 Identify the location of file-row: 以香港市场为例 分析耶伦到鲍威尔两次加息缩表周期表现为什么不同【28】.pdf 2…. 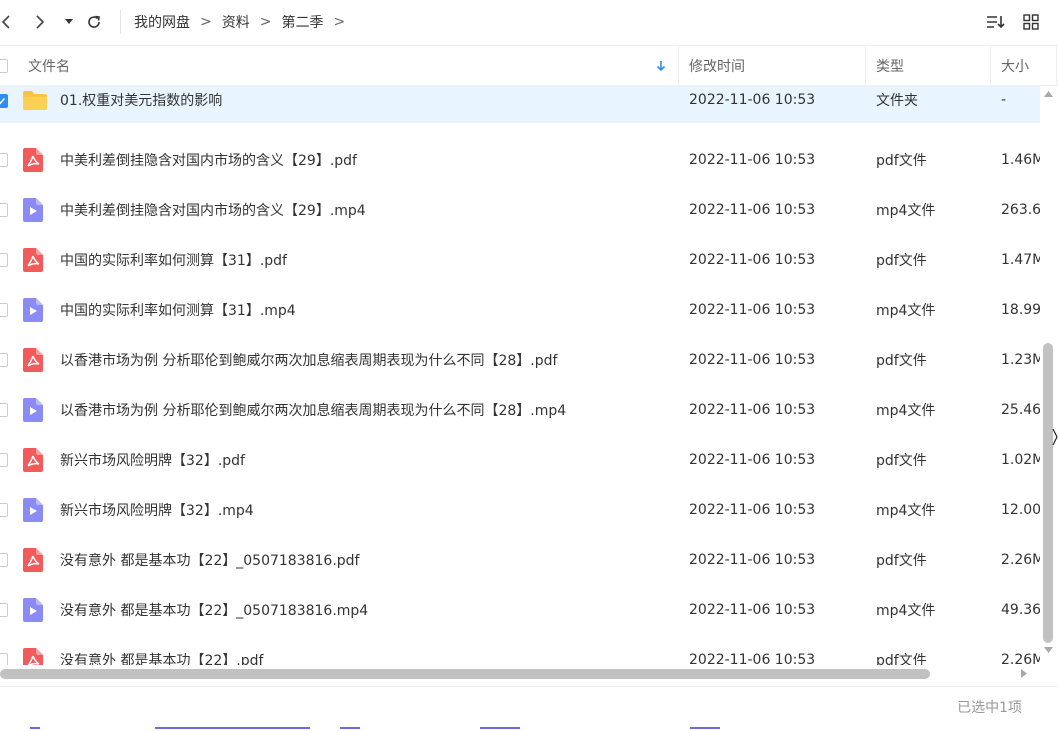
(520, 360).